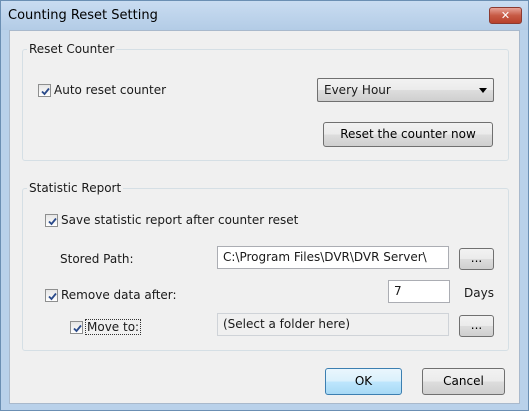 Image resolution: width=529 pixels, height=411 pixels. I want to click on reset-now-label: Reset the counter now, so click(408, 134).